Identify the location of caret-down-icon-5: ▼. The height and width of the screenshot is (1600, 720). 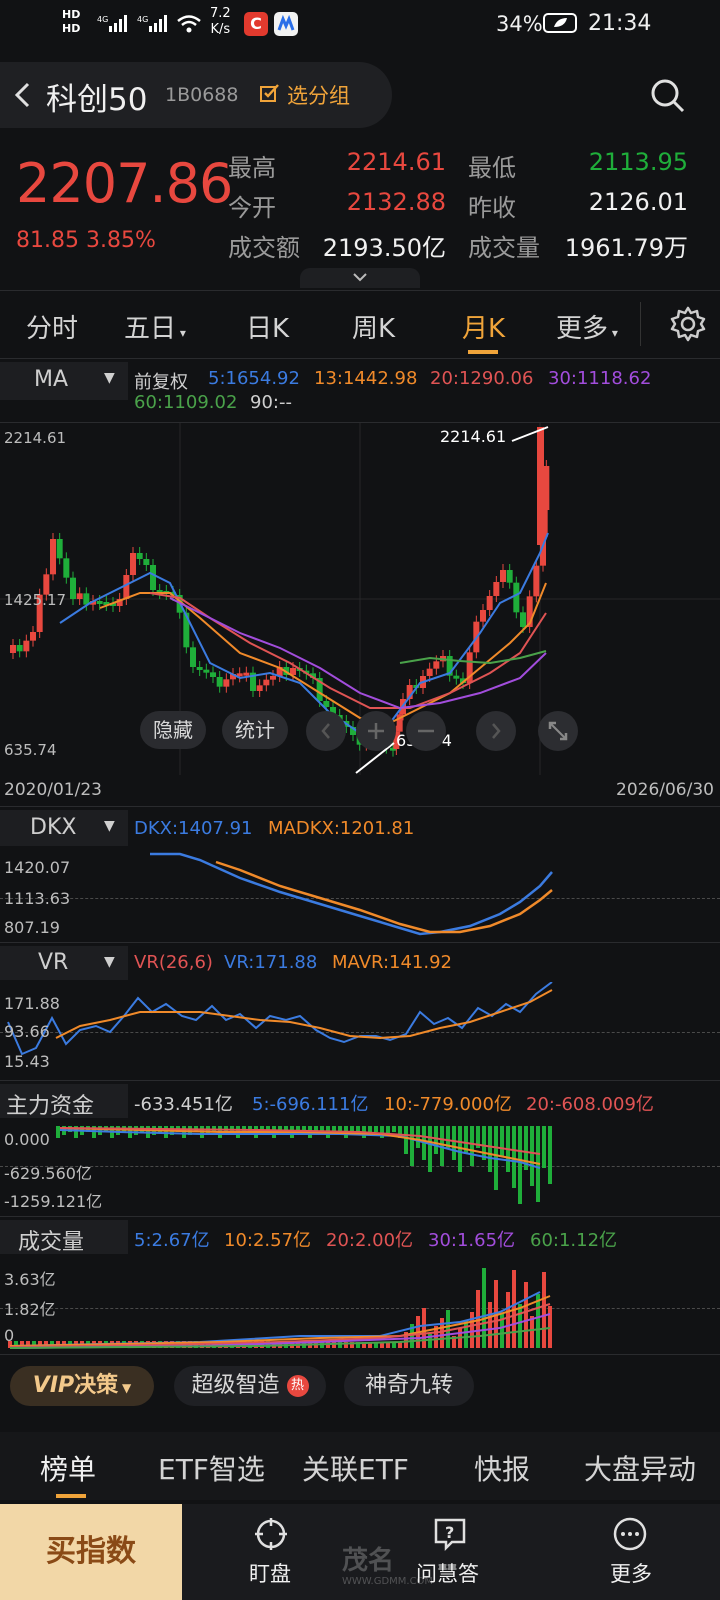
(109, 962).